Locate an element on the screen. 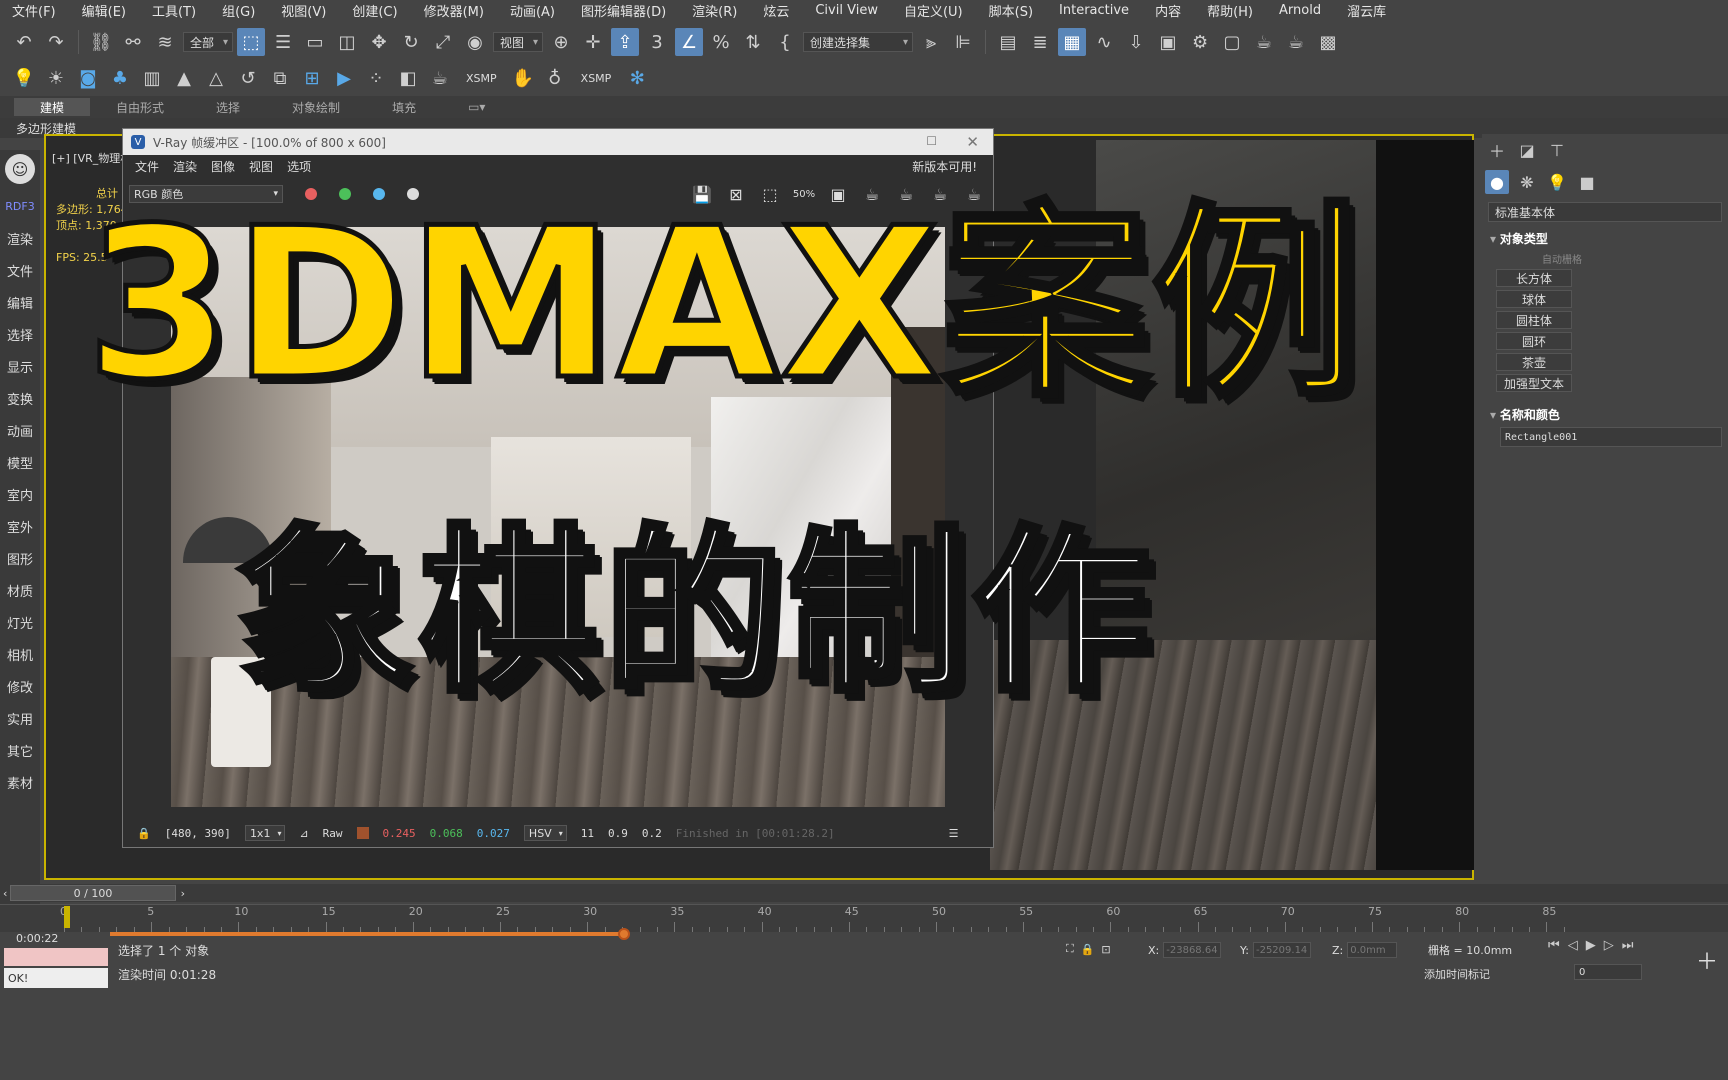 This screenshot has height=1080, width=1728. menu-create: 创建(C) is located at coordinates (375, 10).